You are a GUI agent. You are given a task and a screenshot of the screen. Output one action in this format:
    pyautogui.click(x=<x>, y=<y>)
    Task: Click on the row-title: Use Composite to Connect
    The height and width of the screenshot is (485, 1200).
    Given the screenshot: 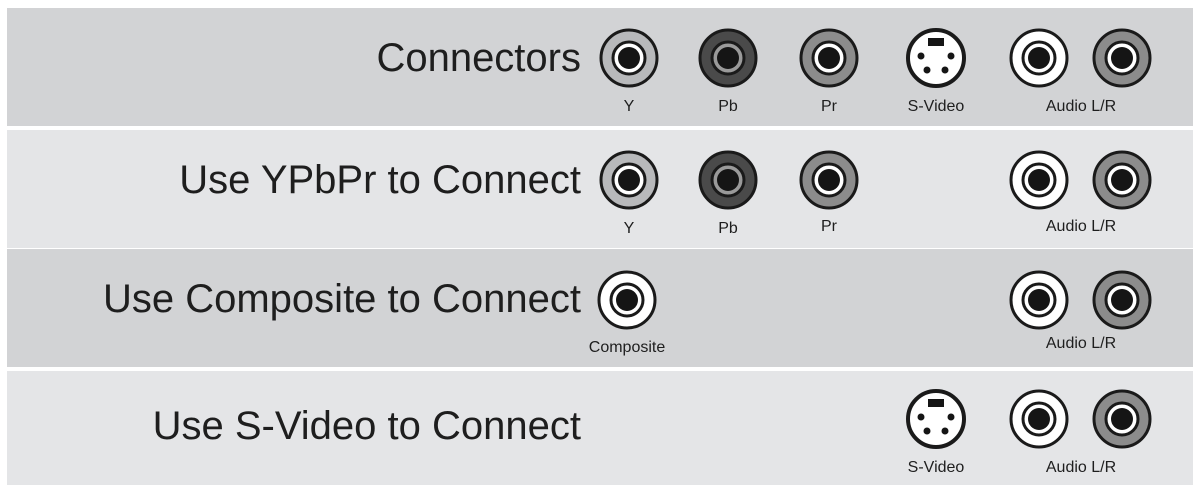 What is the action you would take?
    pyautogui.click(x=341, y=299)
    